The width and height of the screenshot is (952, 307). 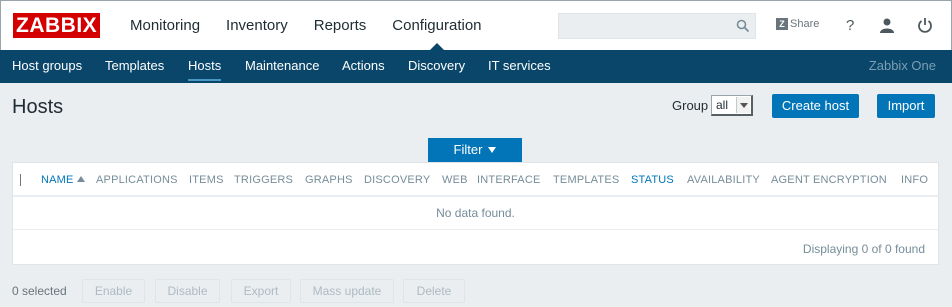 What do you see at coordinates (80, 179) in the screenshot?
I see `sort-ascending-icon` at bounding box center [80, 179].